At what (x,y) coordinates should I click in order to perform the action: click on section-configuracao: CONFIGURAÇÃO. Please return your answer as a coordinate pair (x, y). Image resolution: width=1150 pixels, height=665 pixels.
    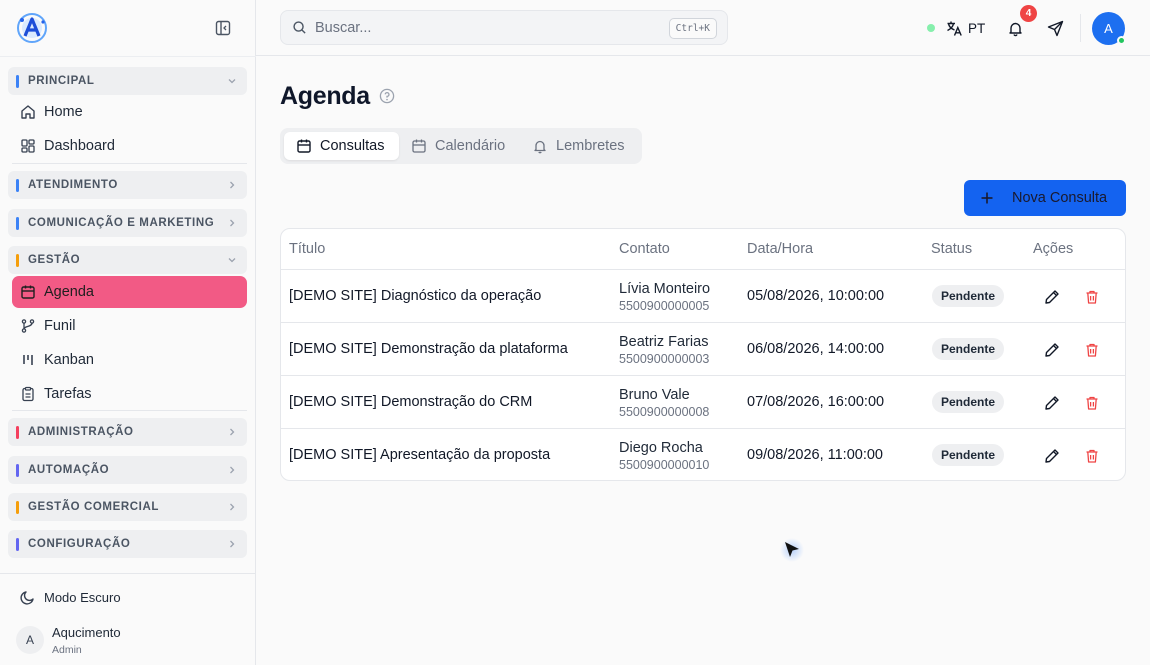
    Looking at the image, I should click on (127, 544).